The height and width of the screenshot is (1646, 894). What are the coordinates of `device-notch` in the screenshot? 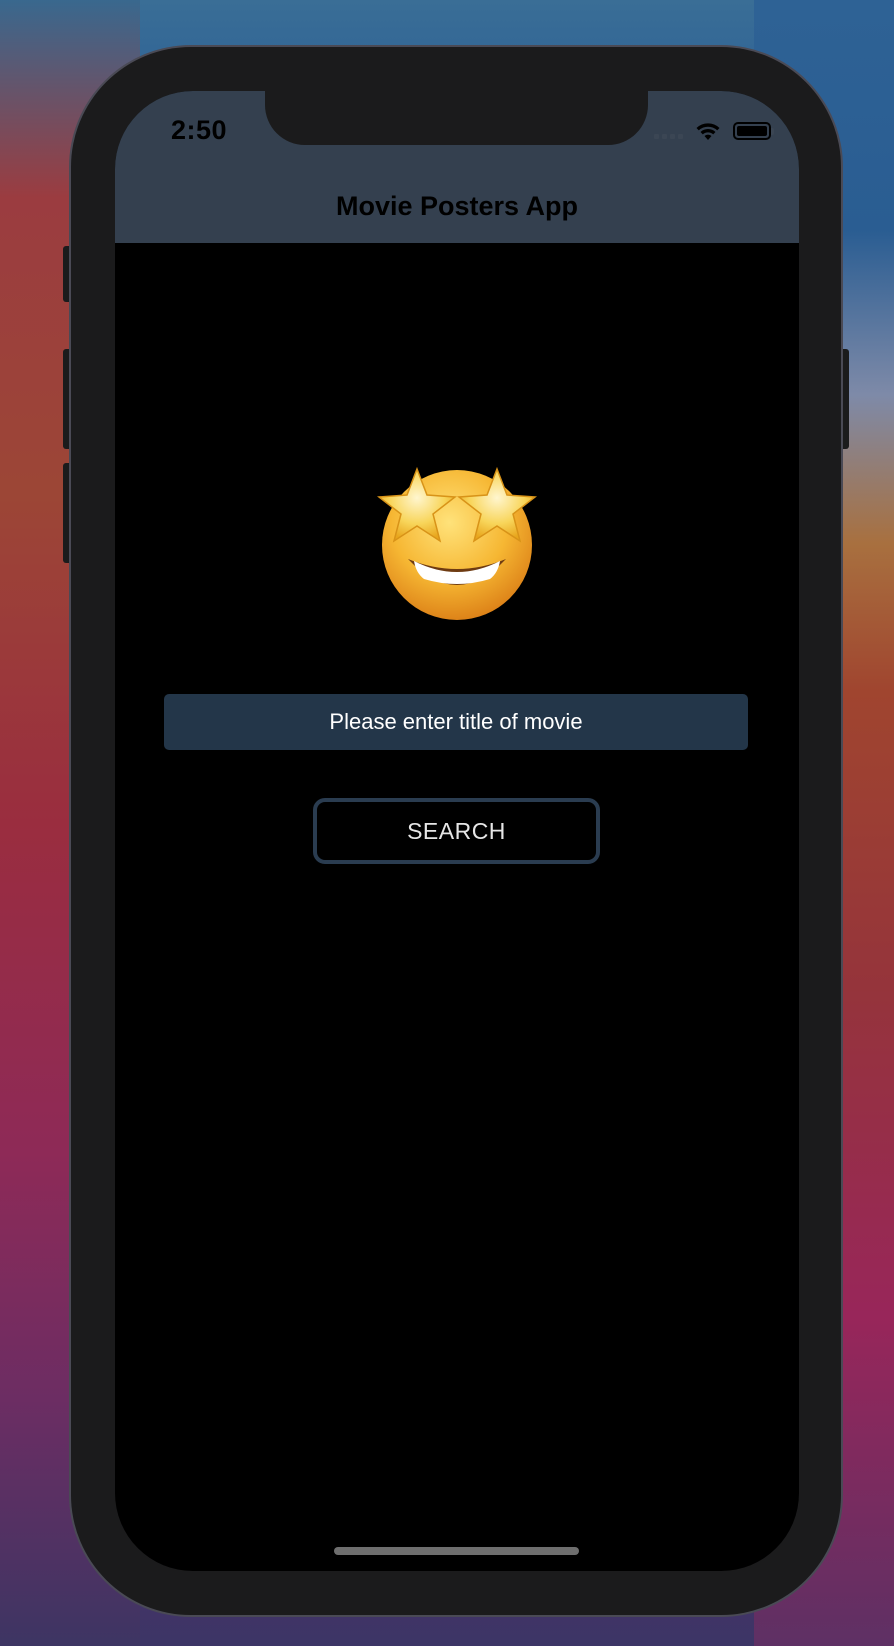 It's located at (456, 118).